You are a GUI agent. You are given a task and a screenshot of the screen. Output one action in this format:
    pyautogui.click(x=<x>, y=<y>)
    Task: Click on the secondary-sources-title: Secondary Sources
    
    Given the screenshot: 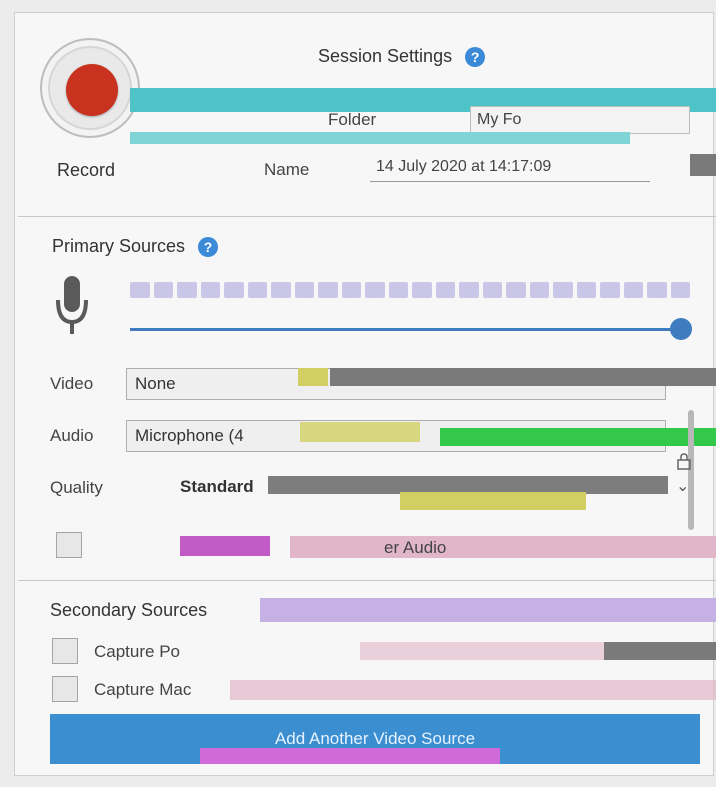 What is the action you would take?
    pyautogui.click(x=129, y=610)
    